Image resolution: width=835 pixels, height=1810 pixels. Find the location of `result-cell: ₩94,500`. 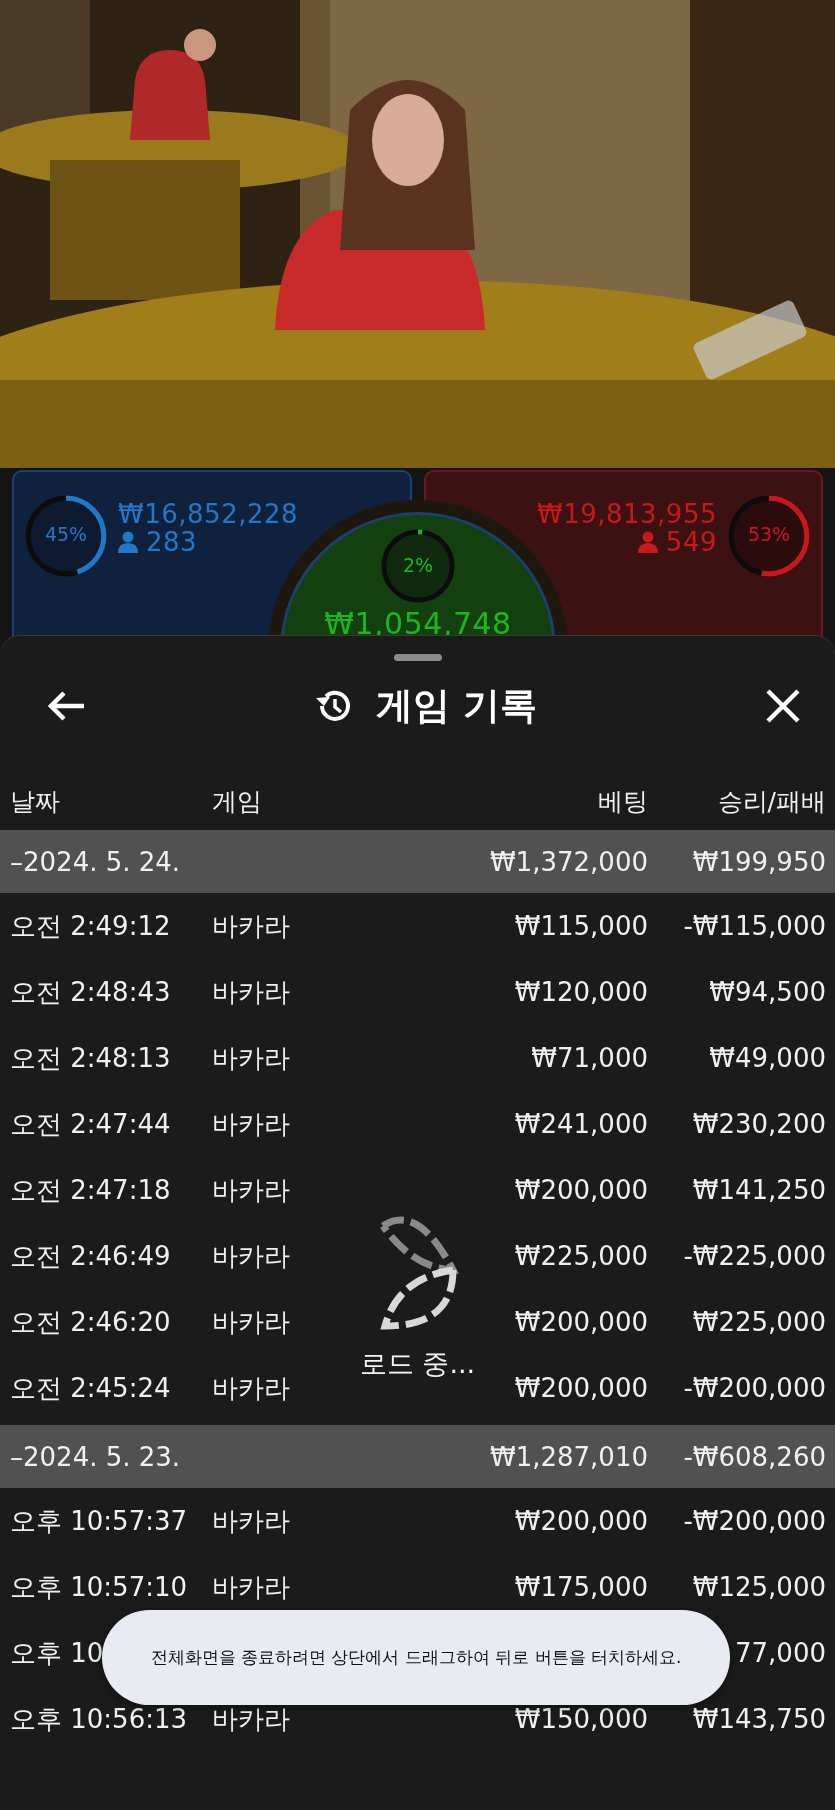

result-cell: ₩94,500 is located at coordinates (767, 992).